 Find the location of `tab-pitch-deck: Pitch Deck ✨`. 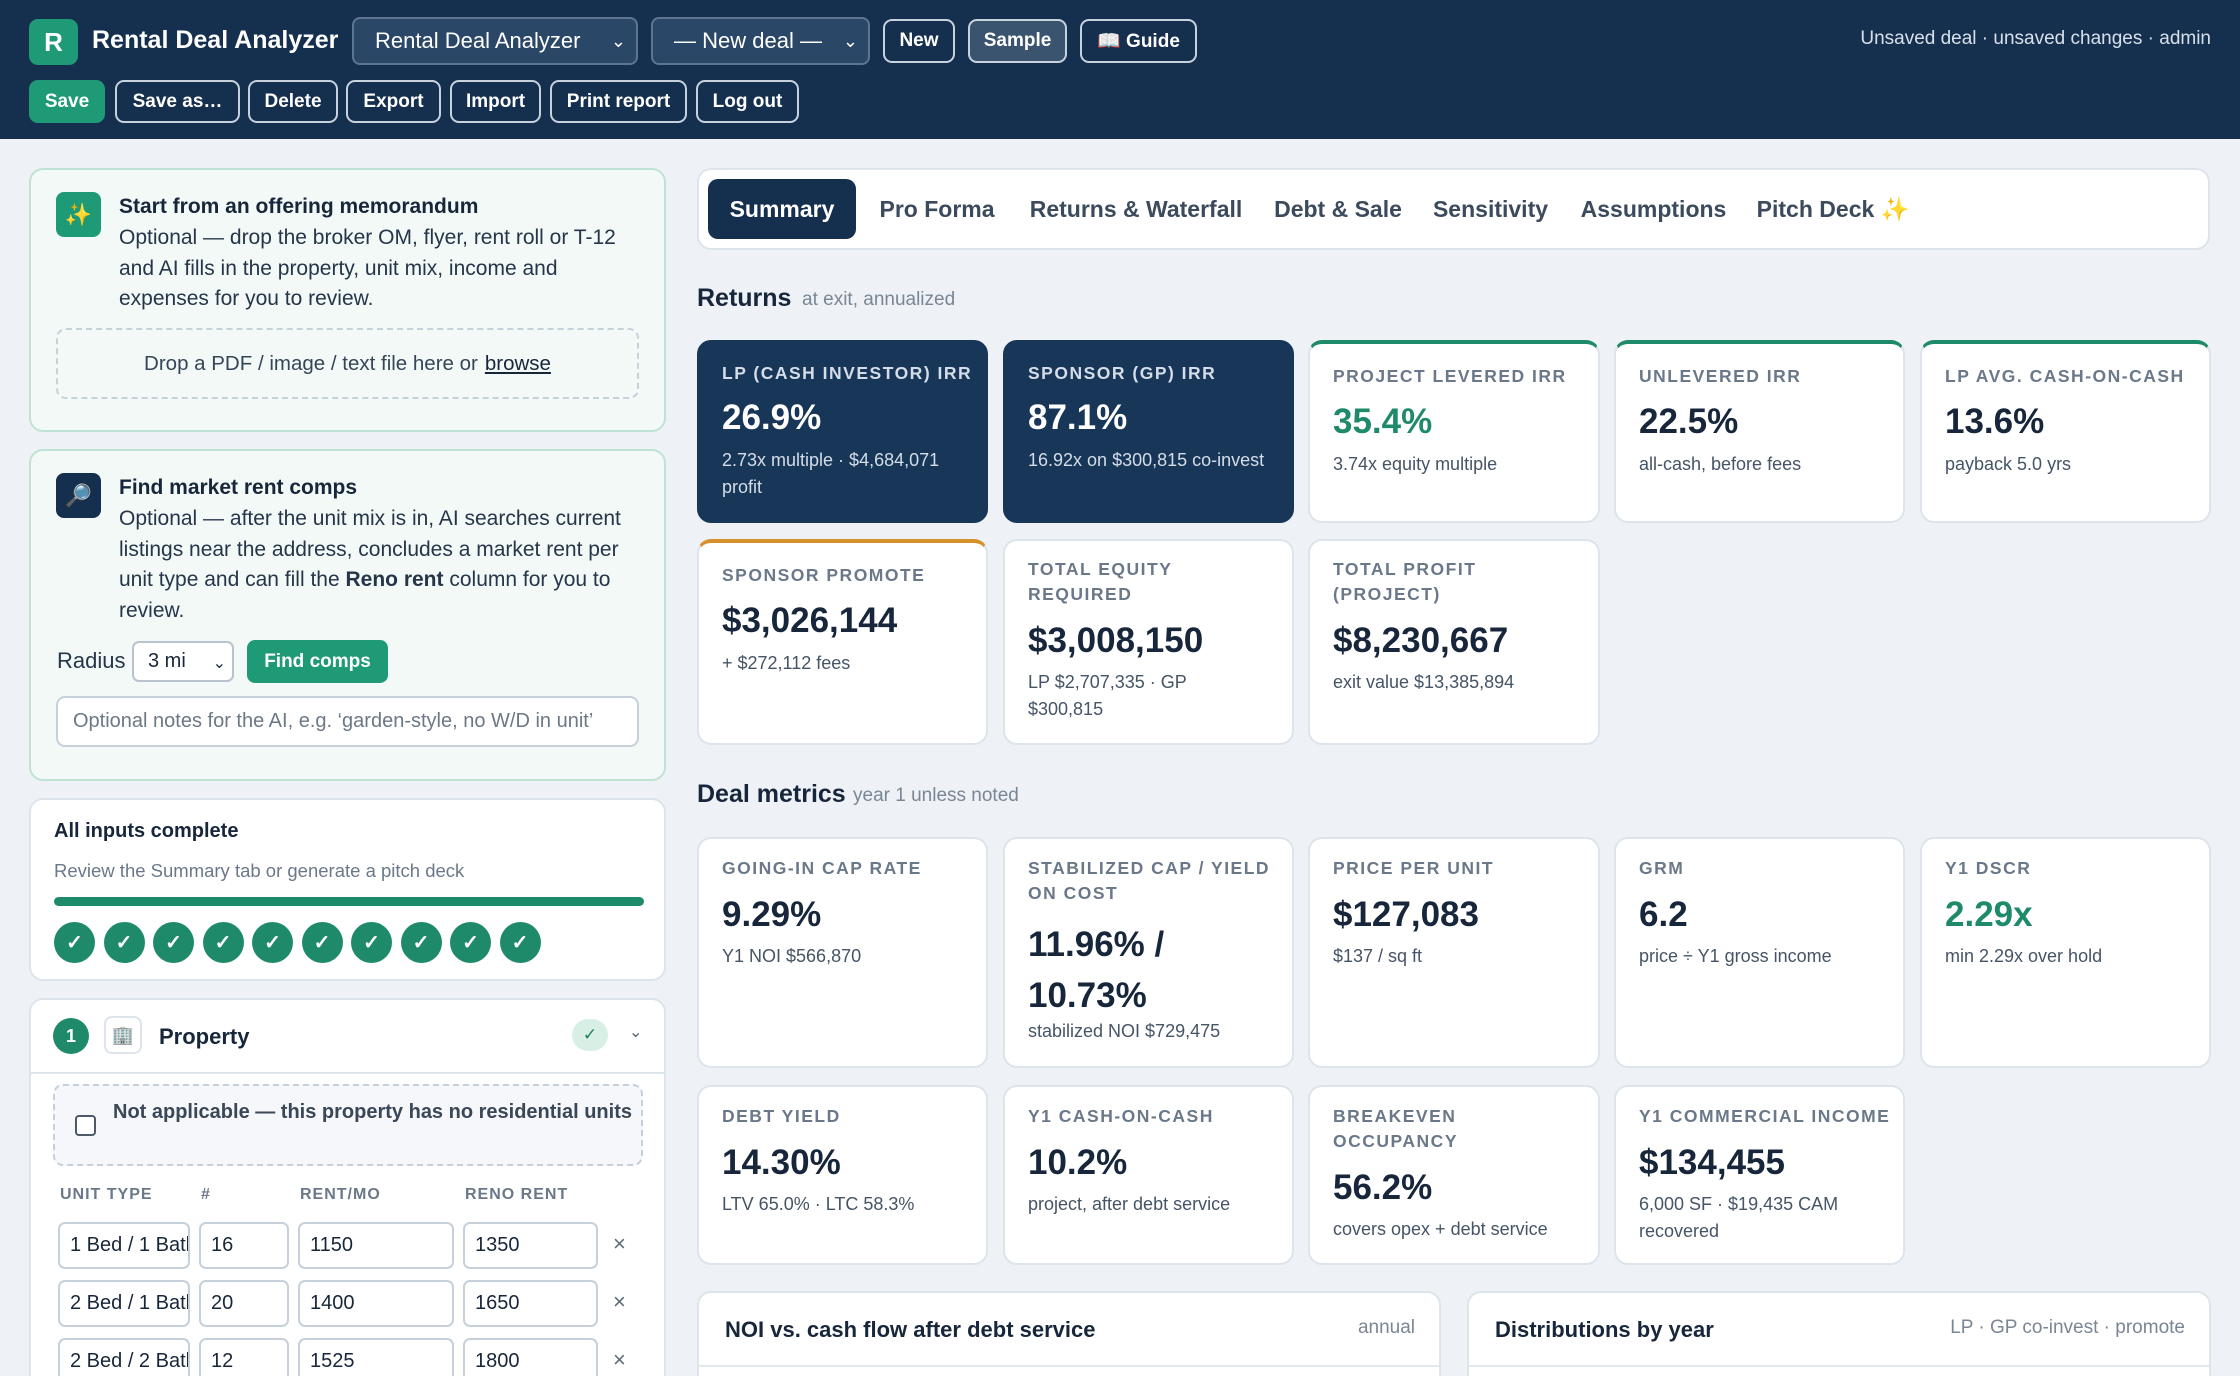

tab-pitch-deck: Pitch Deck ✨ is located at coordinates (1833, 209).